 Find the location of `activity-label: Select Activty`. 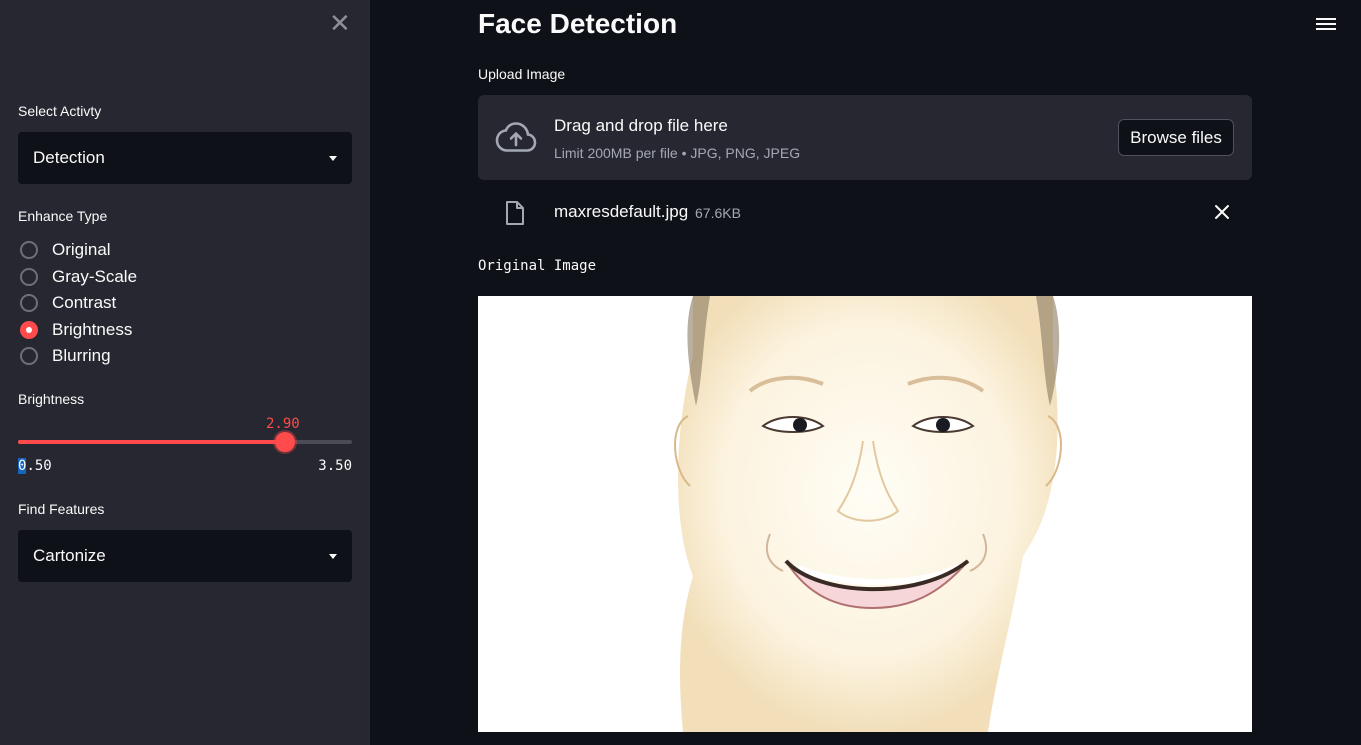

activity-label: Select Activty is located at coordinates (60, 111).